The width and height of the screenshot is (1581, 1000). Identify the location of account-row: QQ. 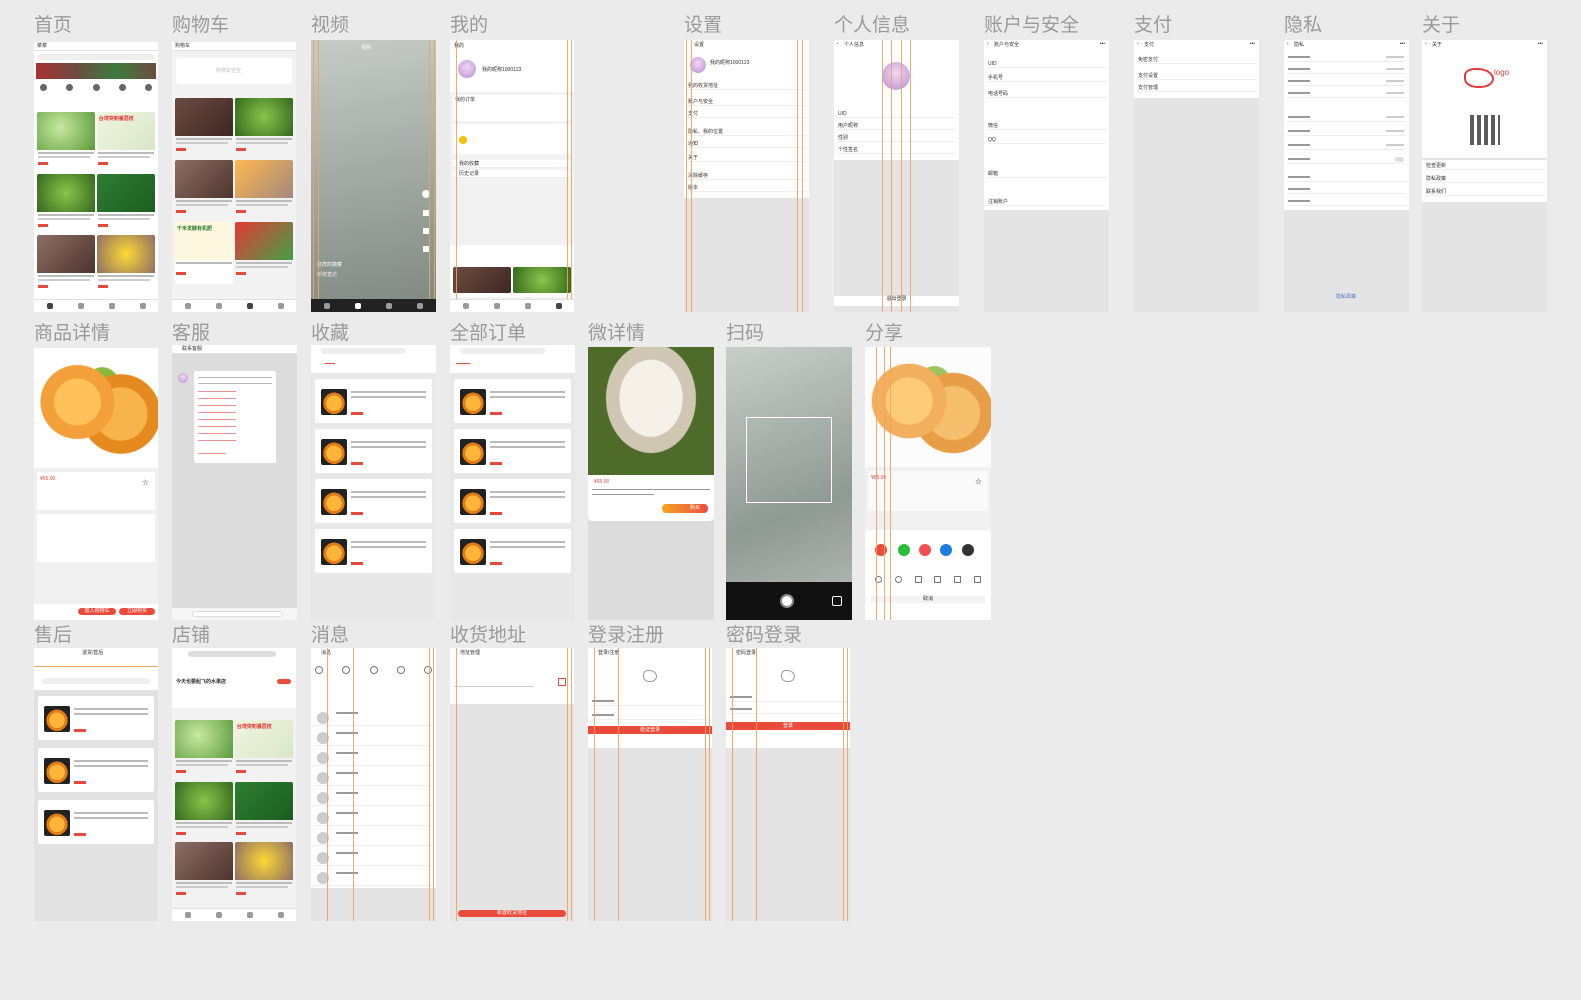
(1046, 140).